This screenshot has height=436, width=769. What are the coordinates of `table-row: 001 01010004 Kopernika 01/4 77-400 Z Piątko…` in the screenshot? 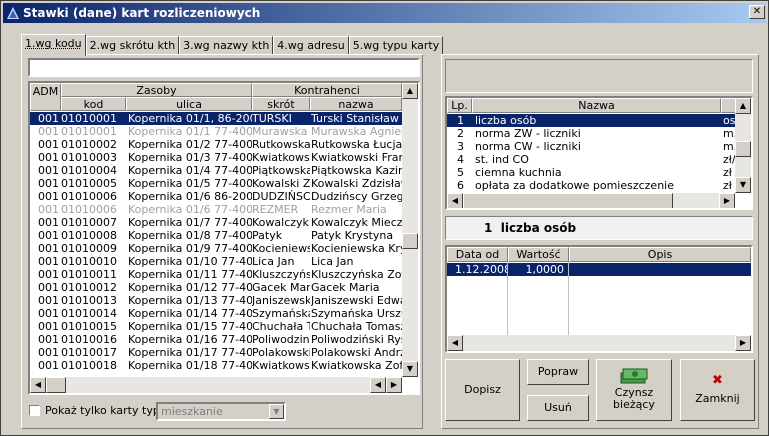 It's located at (216, 170).